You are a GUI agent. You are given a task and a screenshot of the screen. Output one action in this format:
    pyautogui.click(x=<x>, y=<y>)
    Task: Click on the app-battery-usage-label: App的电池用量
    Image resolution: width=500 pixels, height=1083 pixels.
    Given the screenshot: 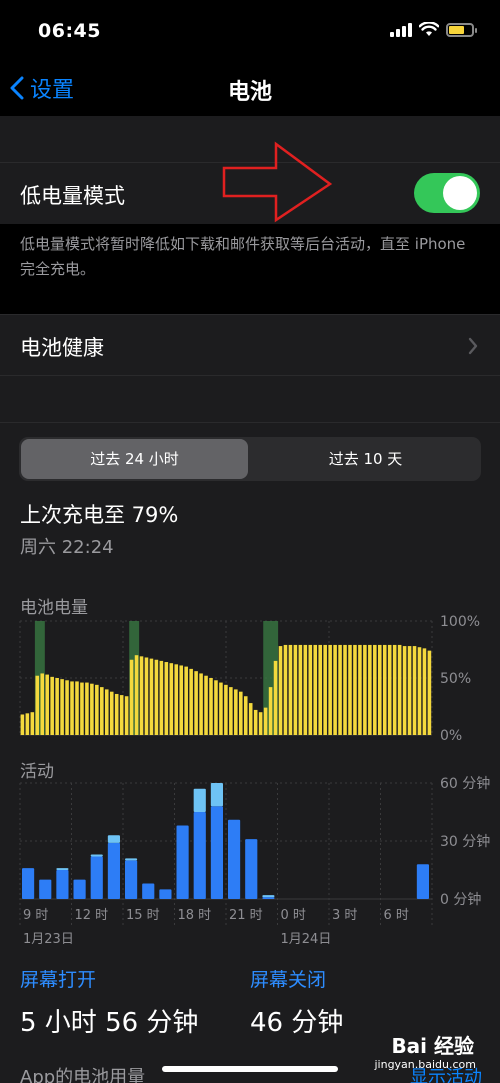 What is the action you would take?
    pyautogui.click(x=83, y=1075)
    